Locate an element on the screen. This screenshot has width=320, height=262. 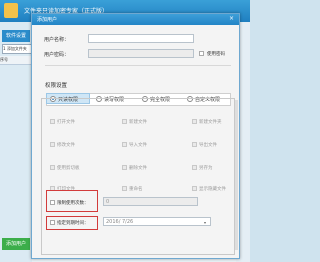
checkbox-import-file-label: 导入文件 is located at coordinates (138, 145).